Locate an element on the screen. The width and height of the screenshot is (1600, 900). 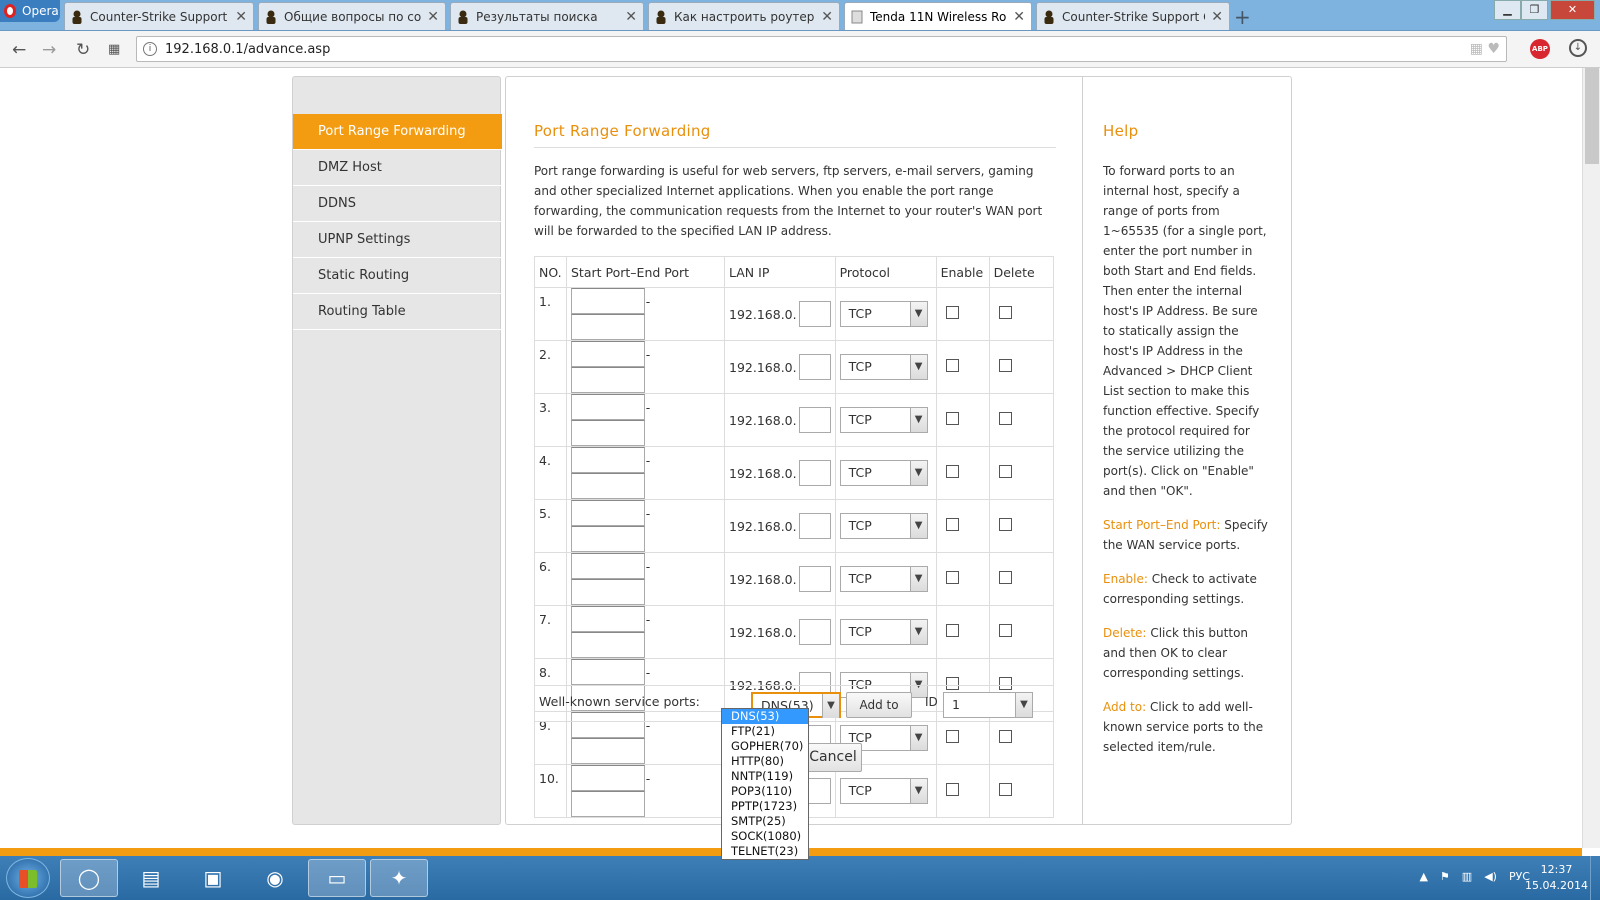
cancel-button: Cancel is located at coordinates (833, 757).